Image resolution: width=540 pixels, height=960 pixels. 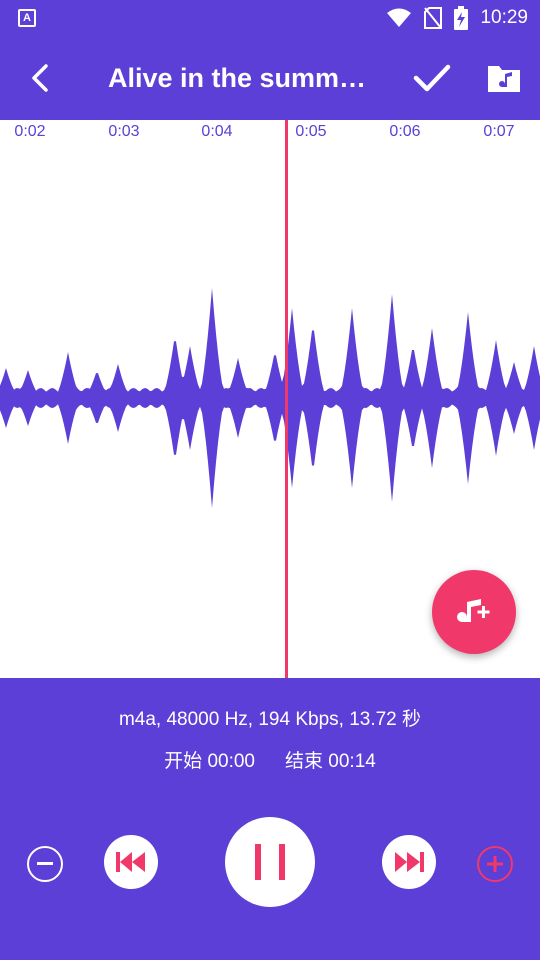 I want to click on app-notification-icon: A, so click(x=27, y=18).